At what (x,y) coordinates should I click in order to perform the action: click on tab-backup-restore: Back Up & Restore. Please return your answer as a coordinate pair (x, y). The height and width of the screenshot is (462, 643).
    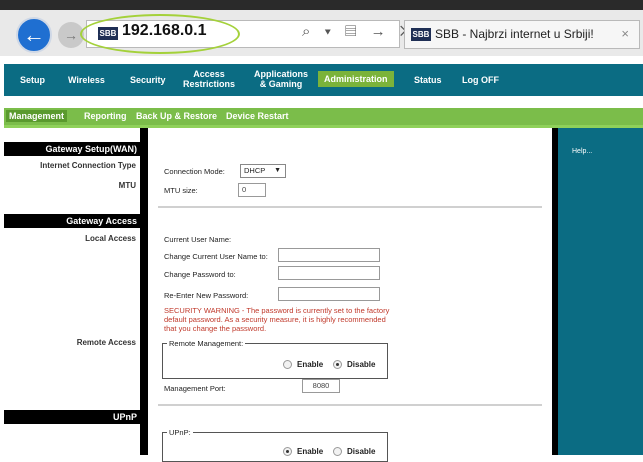
    Looking at the image, I should click on (176, 116).